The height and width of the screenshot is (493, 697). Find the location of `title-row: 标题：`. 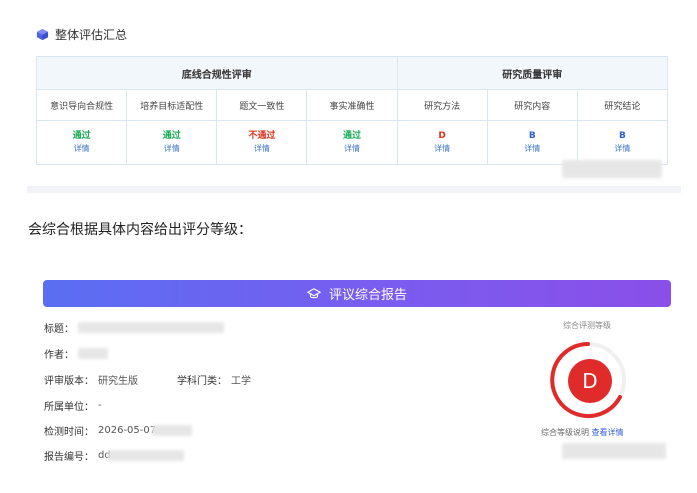

title-row: 标题： is located at coordinates (61, 327).